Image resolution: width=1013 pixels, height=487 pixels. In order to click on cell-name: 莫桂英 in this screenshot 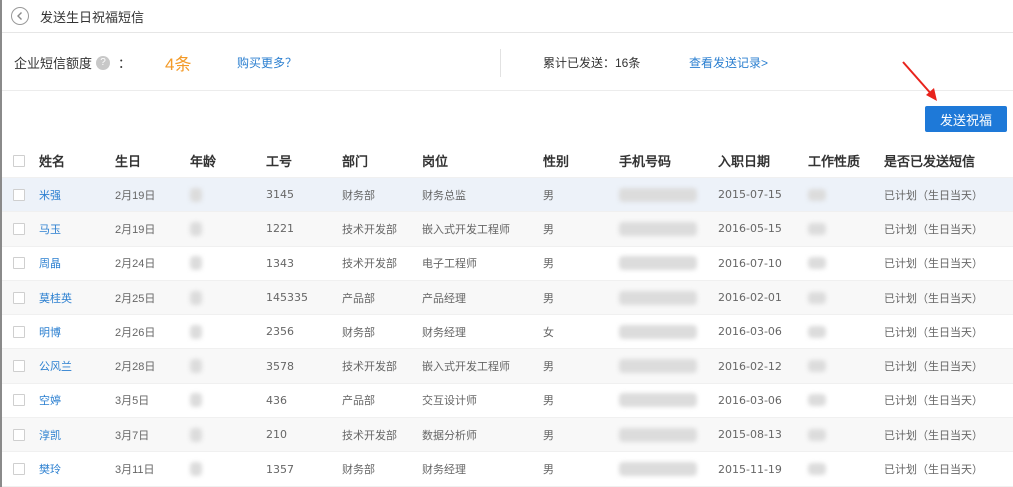, I will do `click(55, 297)`.